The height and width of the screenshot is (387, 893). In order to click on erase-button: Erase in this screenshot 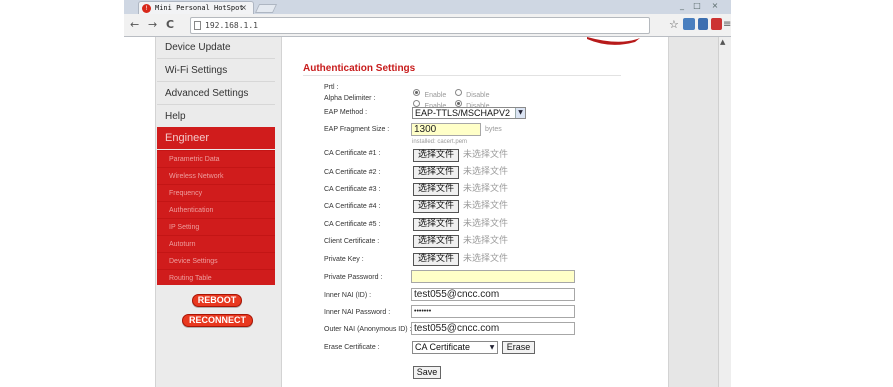, I will do `click(518, 347)`.